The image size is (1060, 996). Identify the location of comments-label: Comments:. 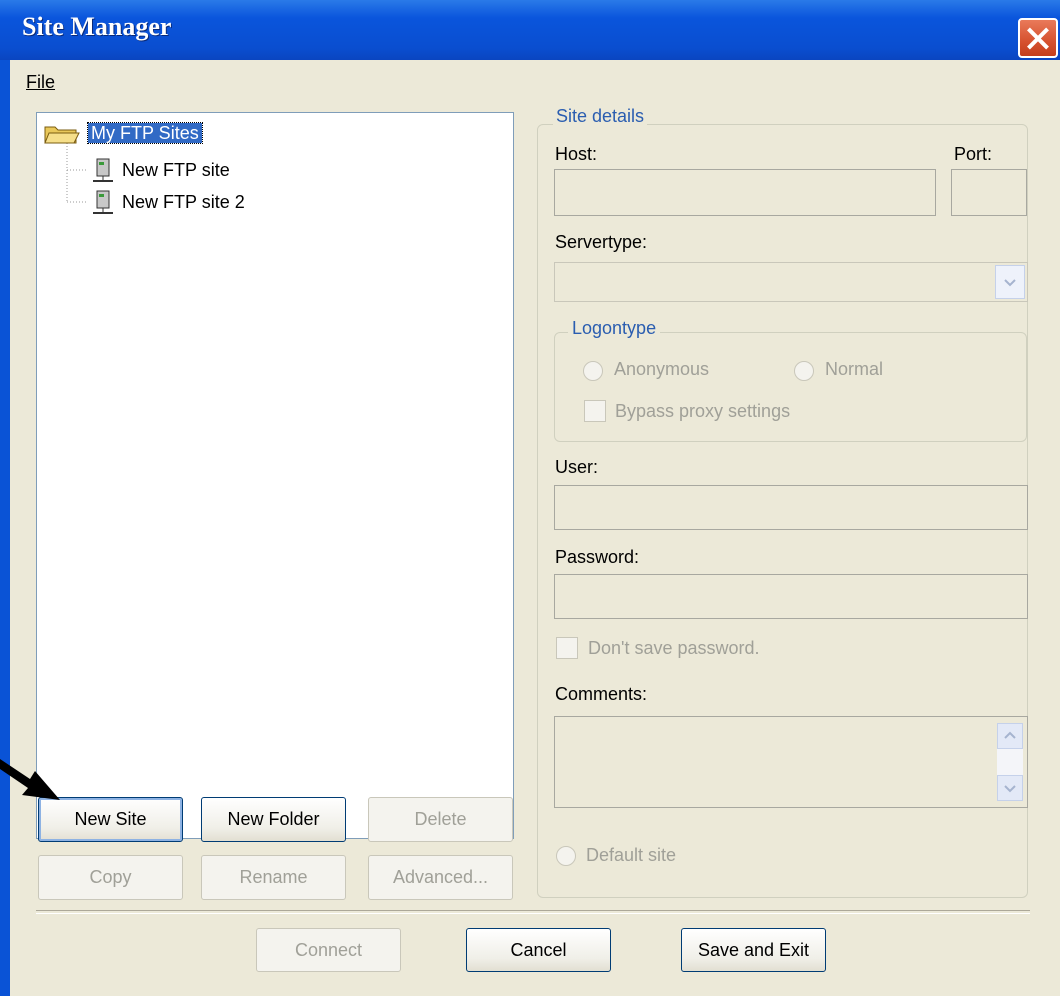
(601, 694).